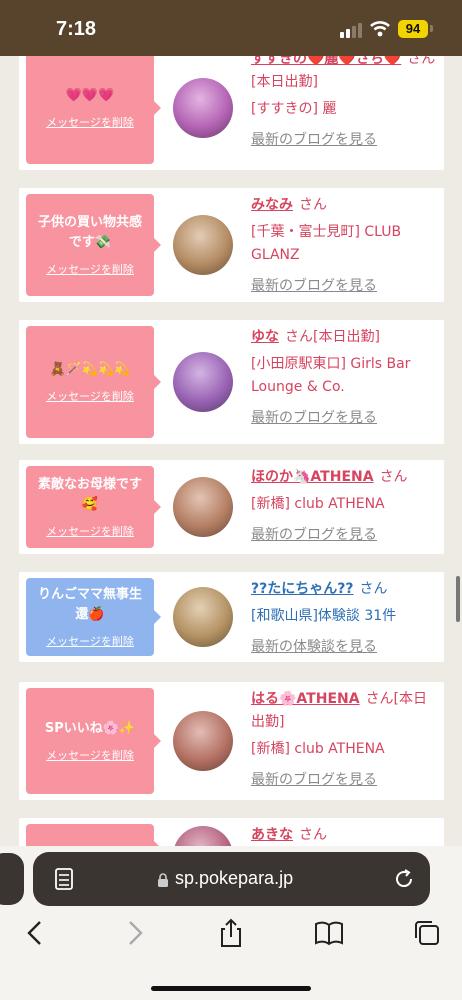 The height and width of the screenshot is (1000, 462). I want to click on message-text: 素敵なお母様です🥰, so click(89, 494).